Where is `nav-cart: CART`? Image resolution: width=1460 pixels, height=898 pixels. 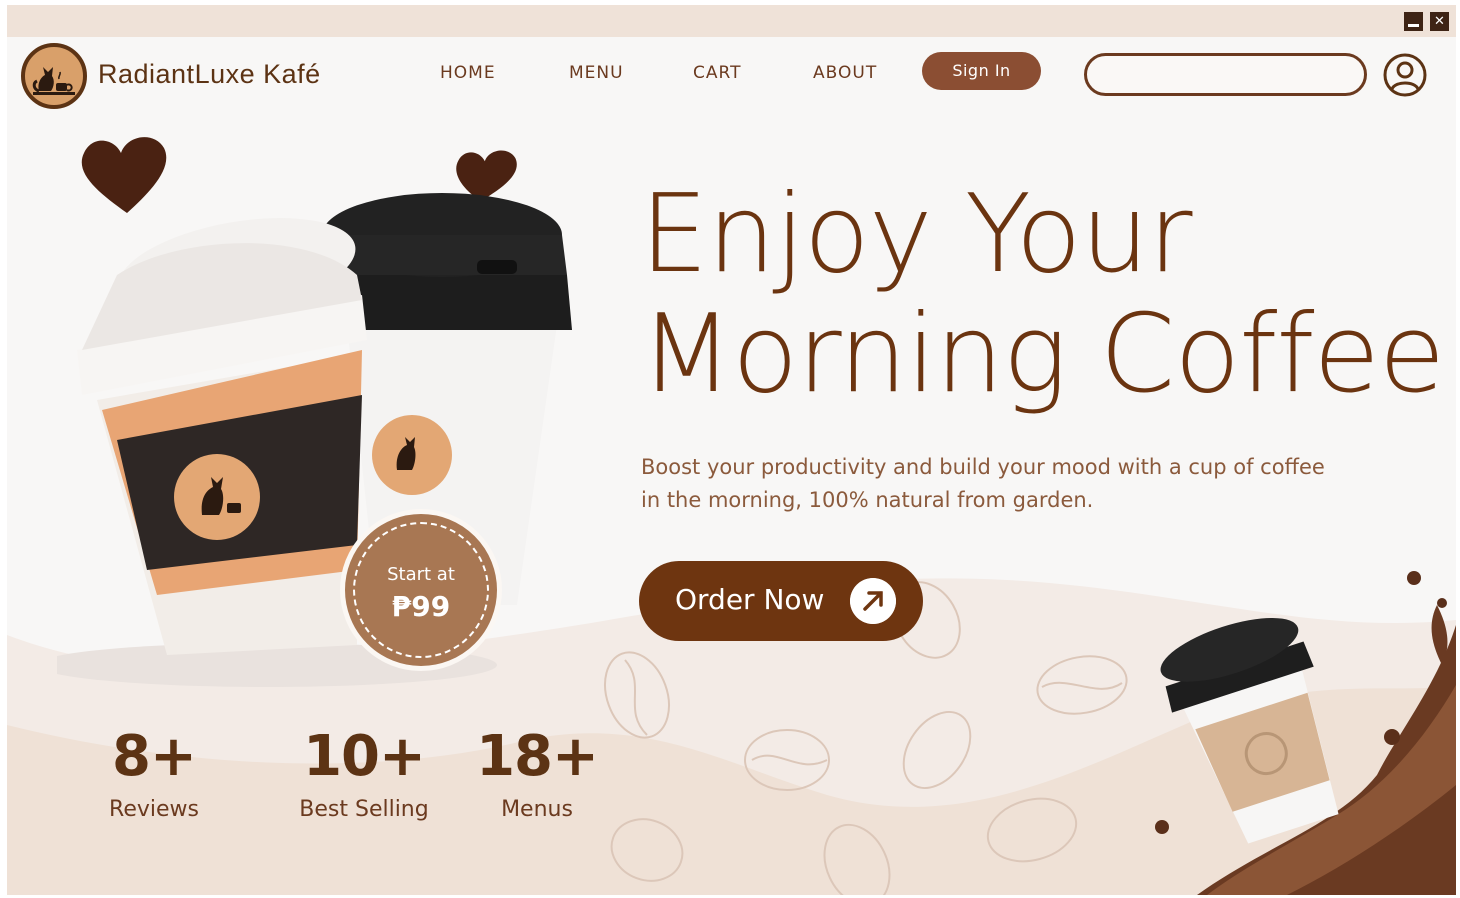
nav-cart: CART is located at coordinates (717, 73).